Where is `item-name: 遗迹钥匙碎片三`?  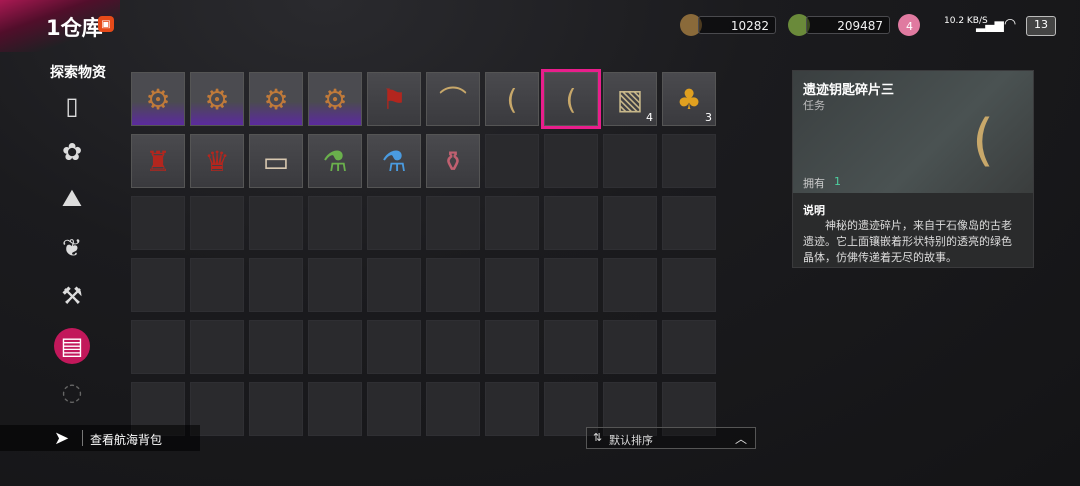 item-name: 遗迹钥匙碎片三 is located at coordinates (849, 90).